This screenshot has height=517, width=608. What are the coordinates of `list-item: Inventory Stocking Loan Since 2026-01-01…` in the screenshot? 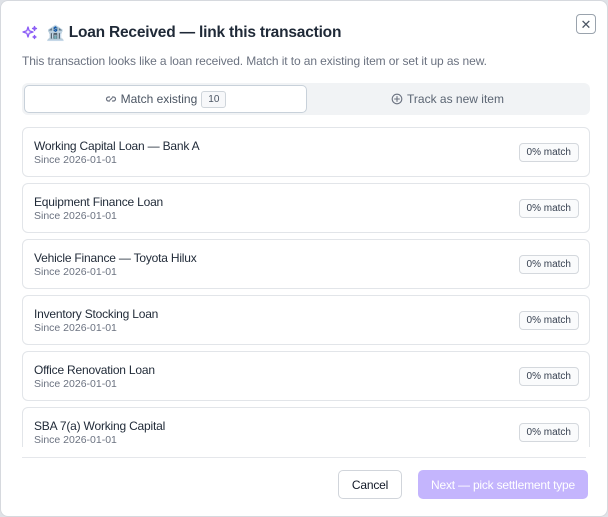 It's located at (306, 320).